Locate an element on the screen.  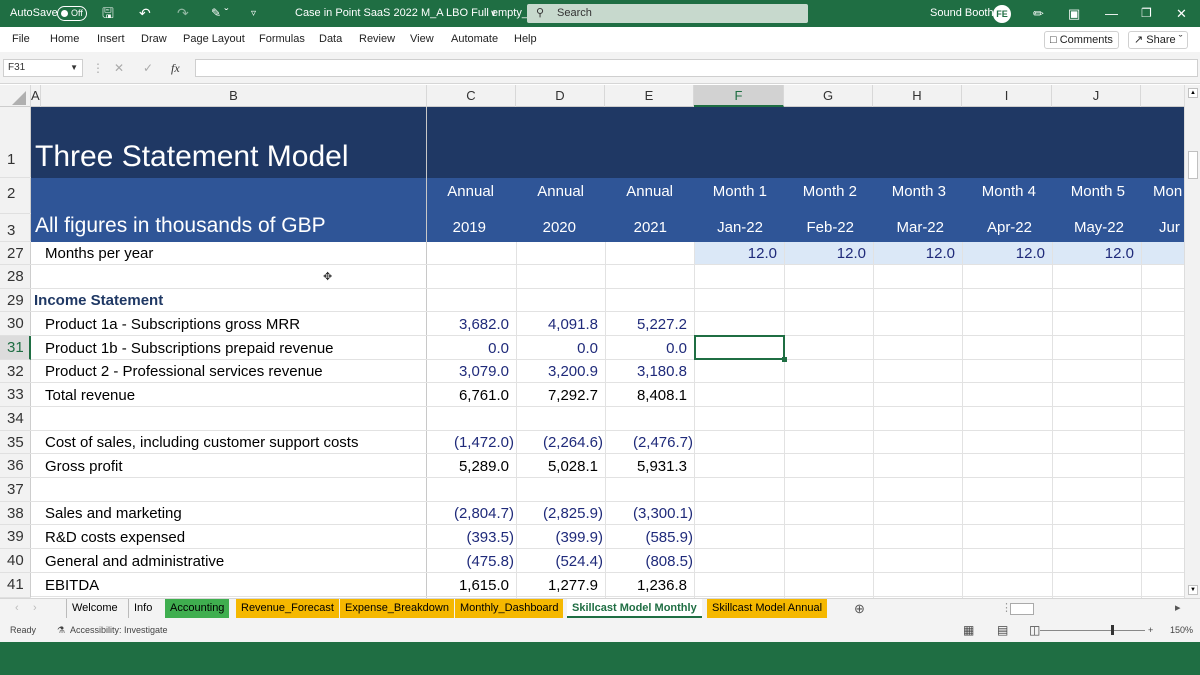
normal-view-icon: ▦ is located at coordinates (968, 630).